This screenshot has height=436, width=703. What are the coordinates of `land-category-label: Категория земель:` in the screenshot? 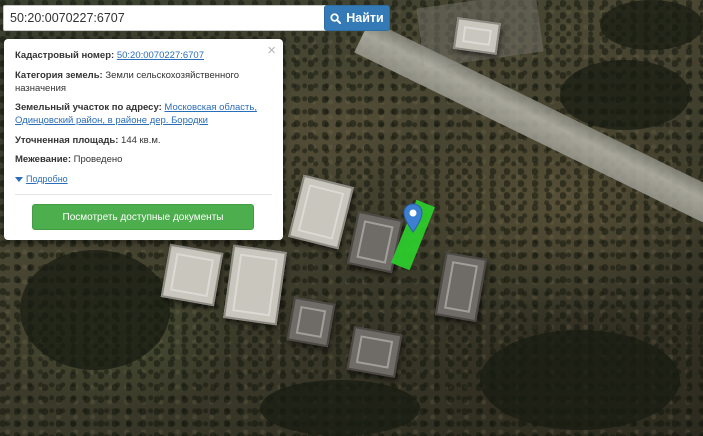 It's located at (59, 75).